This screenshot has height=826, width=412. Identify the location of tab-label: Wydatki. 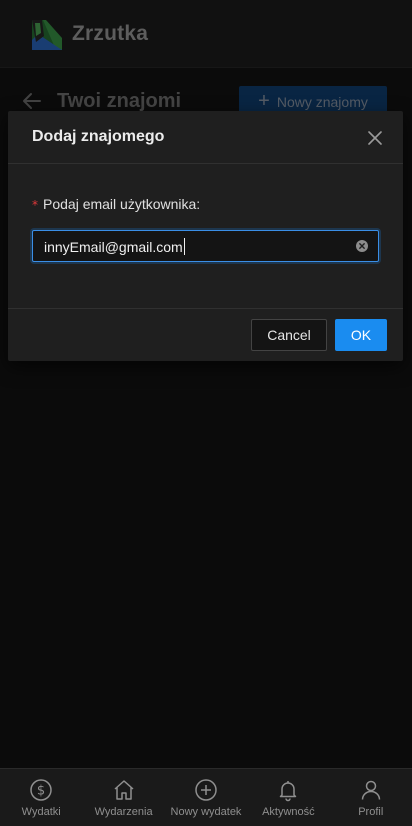
(41, 812).